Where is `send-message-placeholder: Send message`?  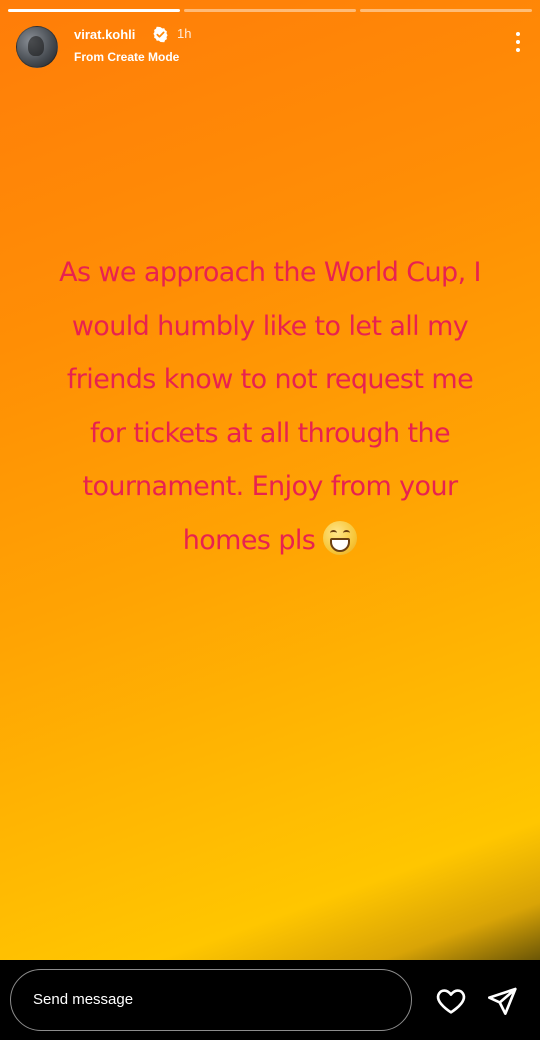
send-message-placeholder: Send message is located at coordinates (83, 999).